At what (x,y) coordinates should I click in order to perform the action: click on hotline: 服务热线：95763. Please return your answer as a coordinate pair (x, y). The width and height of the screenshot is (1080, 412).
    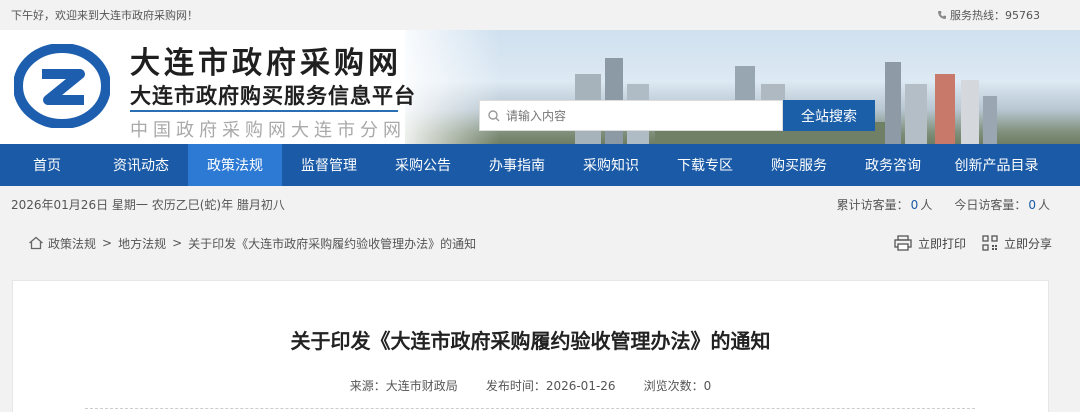
    Looking at the image, I should click on (1002, 15).